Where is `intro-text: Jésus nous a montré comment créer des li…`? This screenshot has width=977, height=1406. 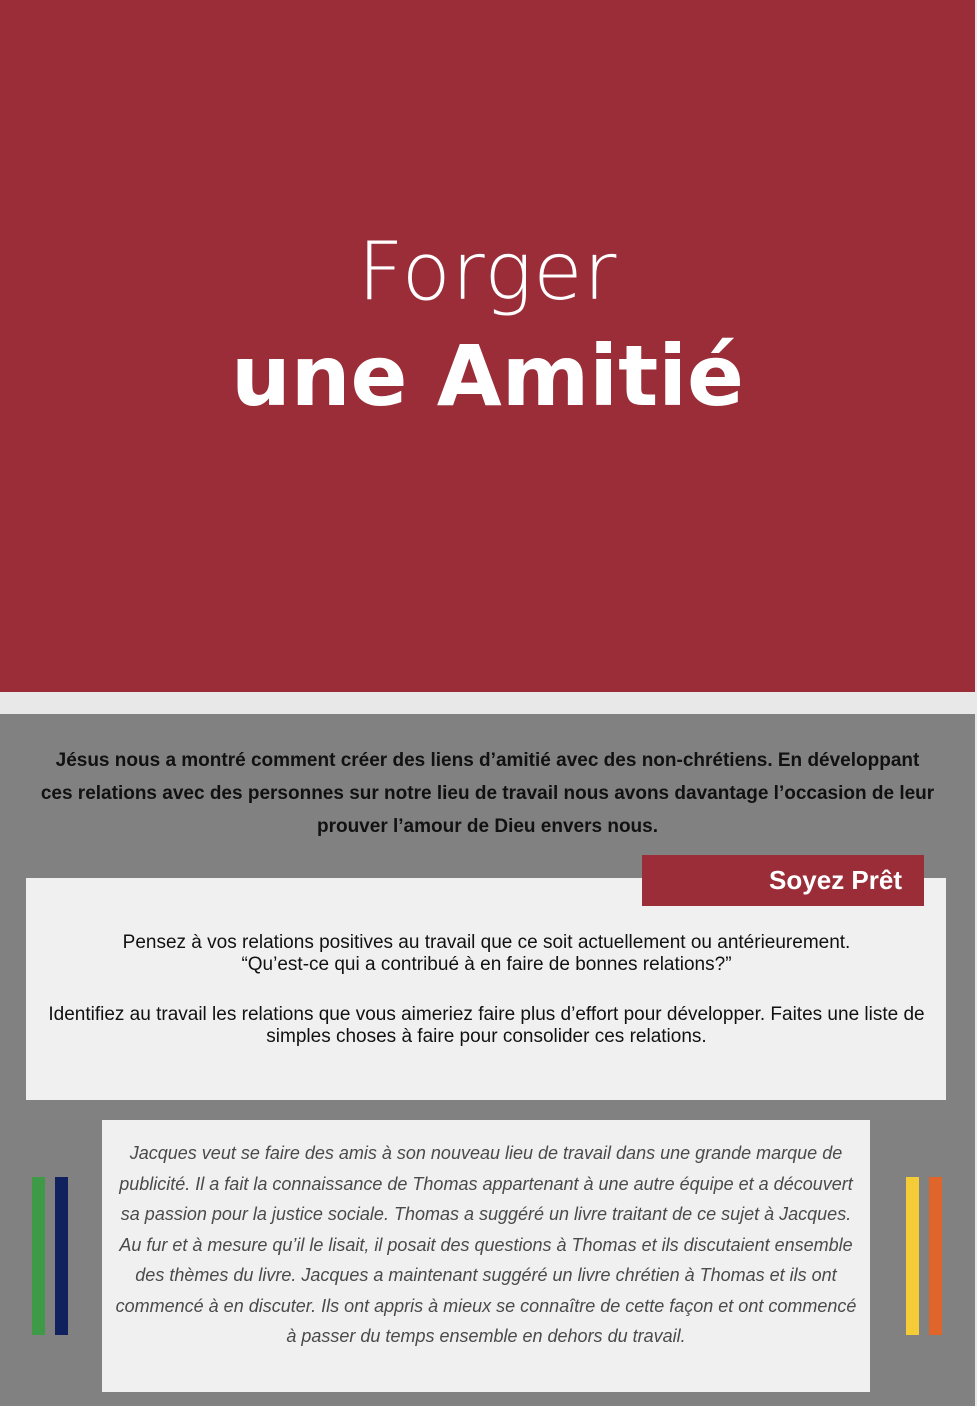 intro-text: Jésus nous a montré comment créer des li… is located at coordinates (487, 793).